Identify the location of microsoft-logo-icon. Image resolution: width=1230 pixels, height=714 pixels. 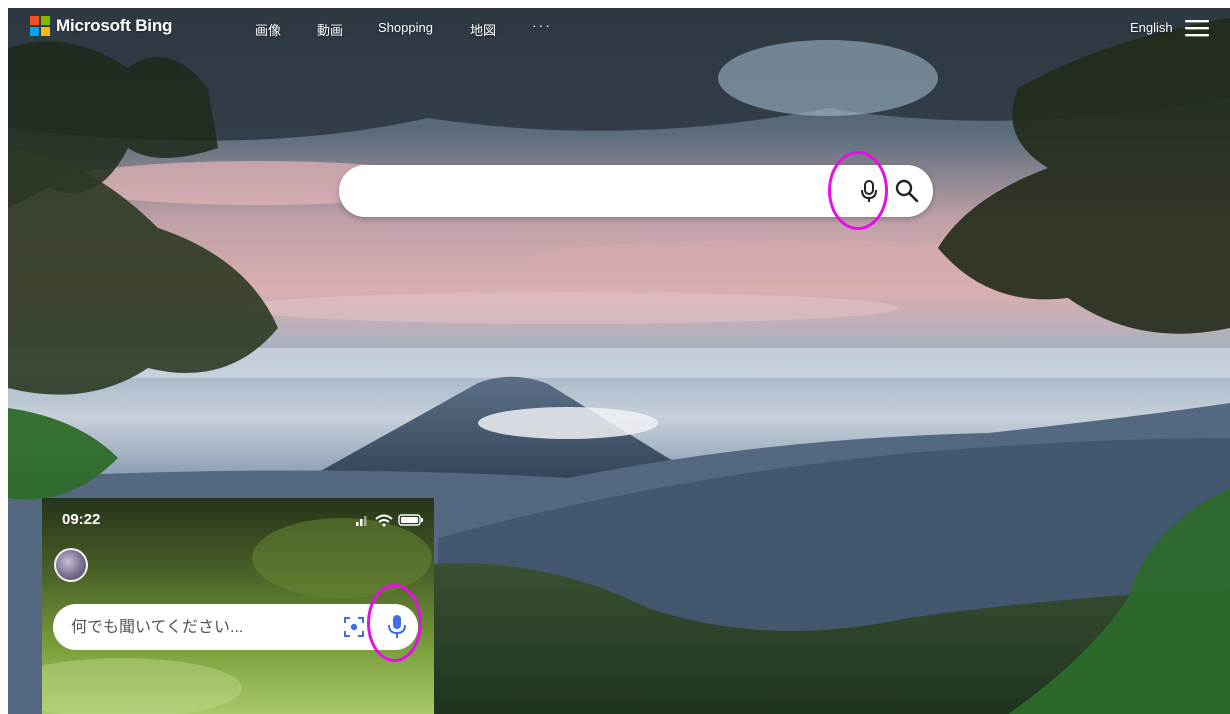
(40, 26).